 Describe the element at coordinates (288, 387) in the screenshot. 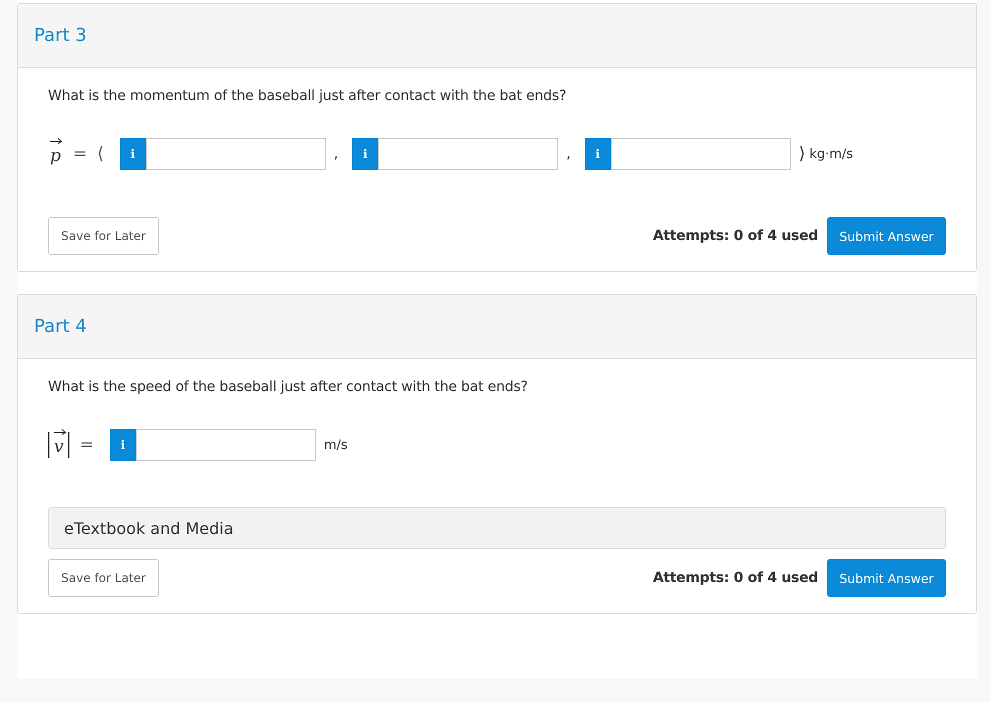

I see `question-text: What is the speed of the baseball just after contact with the bat ends?` at that location.